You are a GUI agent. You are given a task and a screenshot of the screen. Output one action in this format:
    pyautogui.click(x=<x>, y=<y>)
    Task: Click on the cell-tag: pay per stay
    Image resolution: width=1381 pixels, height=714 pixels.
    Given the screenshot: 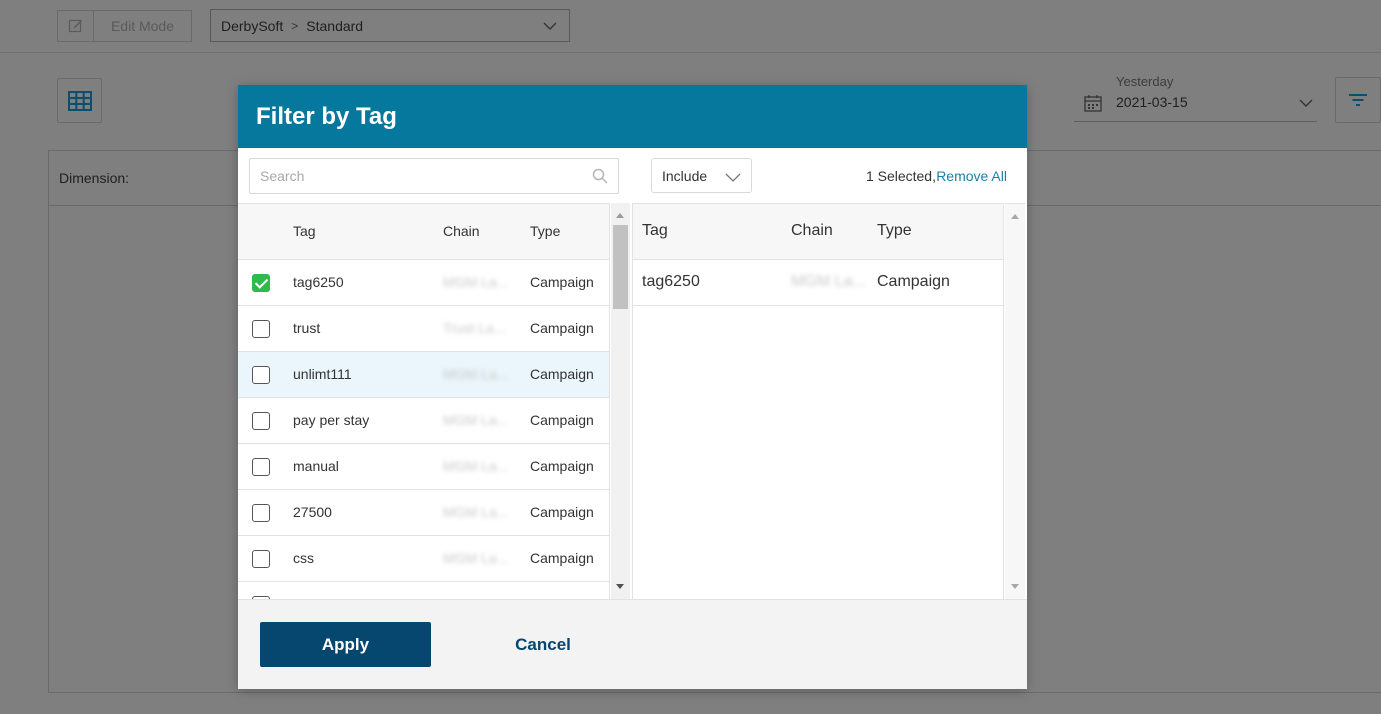 What is the action you would take?
    pyautogui.click(x=331, y=420)
    